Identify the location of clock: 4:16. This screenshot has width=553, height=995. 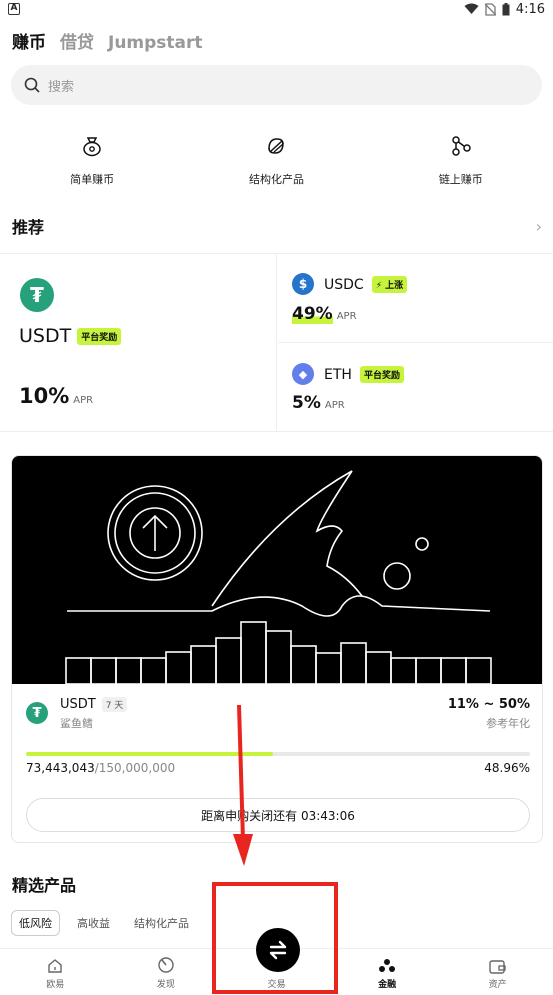
(530, 9).